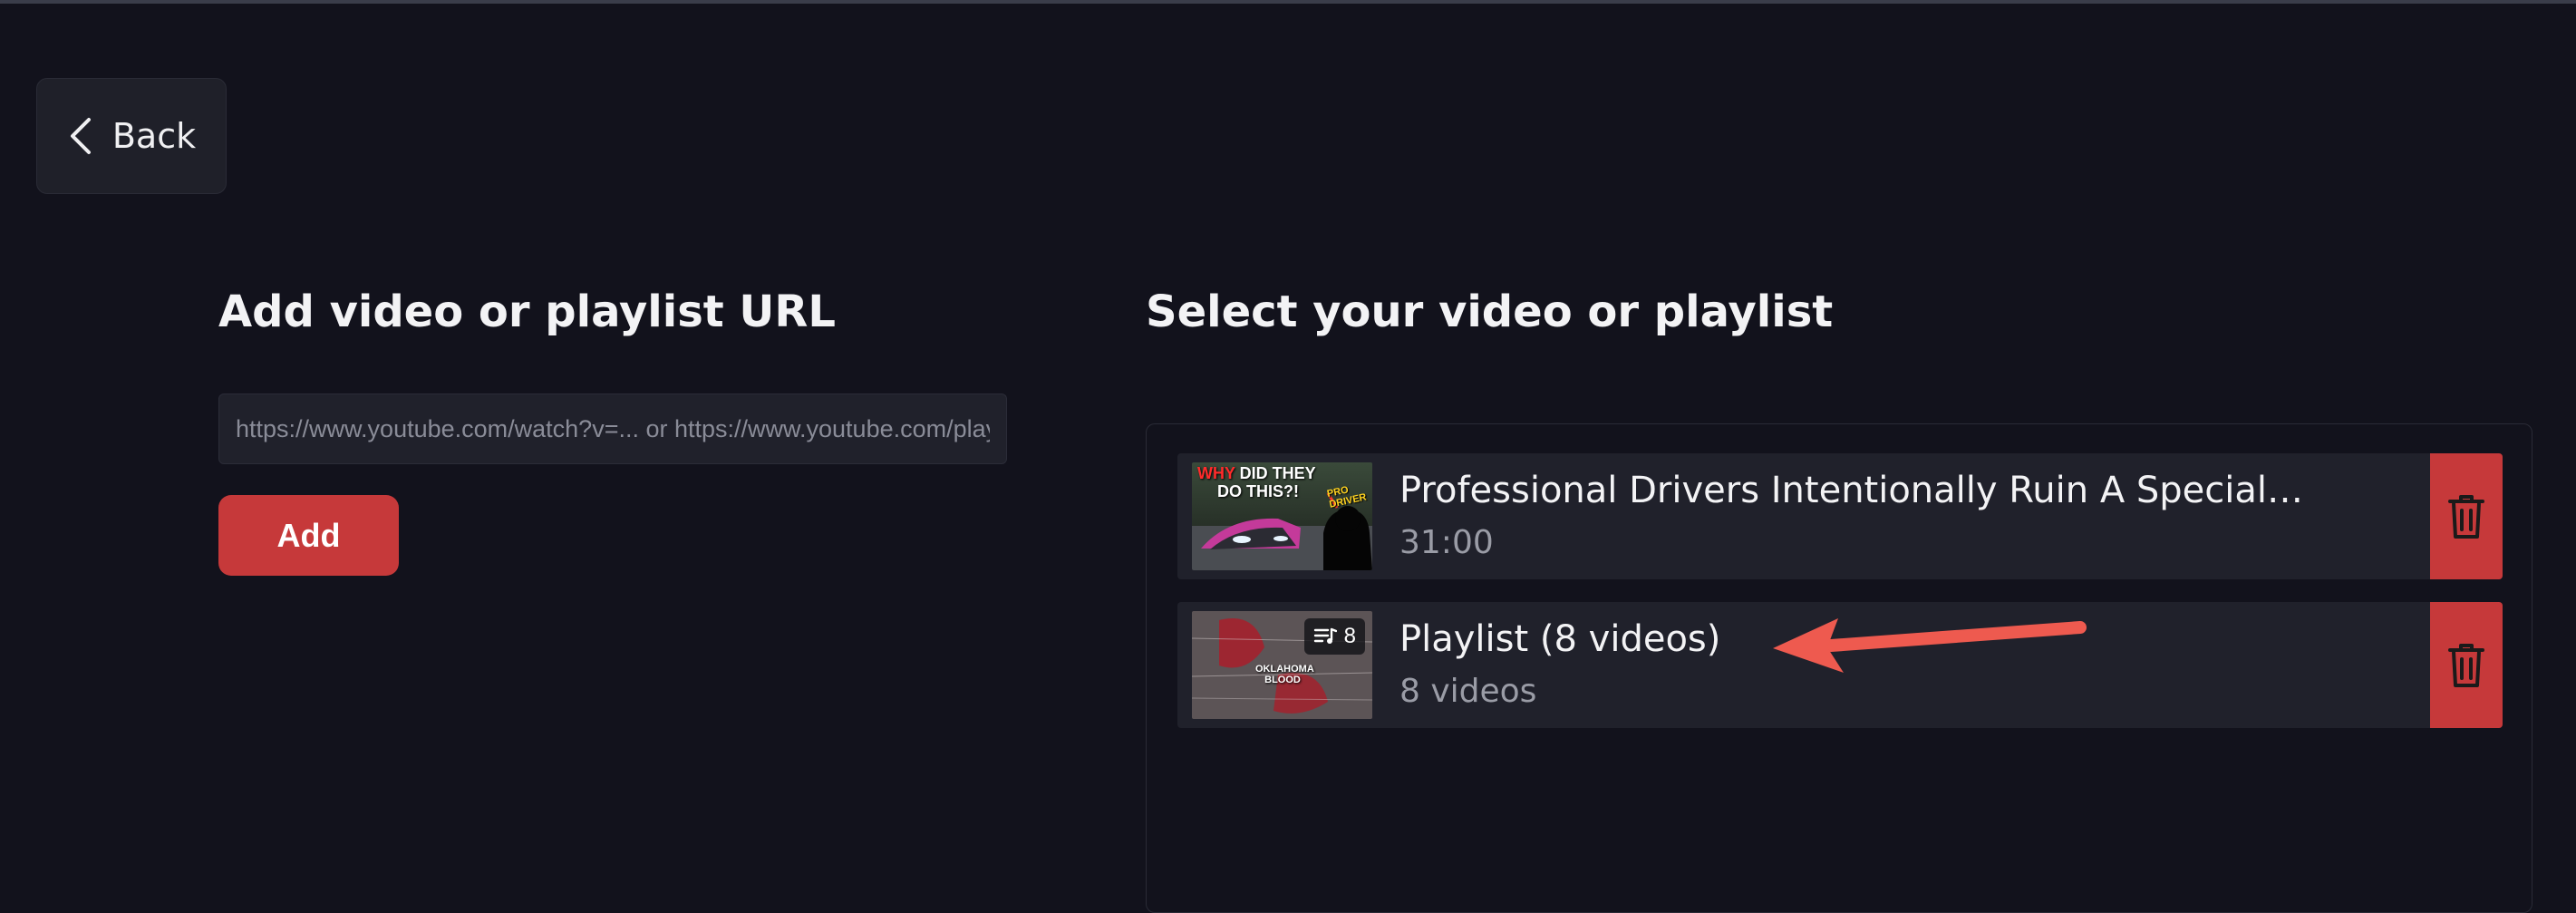 Image resolution: width=2576 pixels, height=913 pixels. I want to click on chevron-left-icon, so click(80, 136).